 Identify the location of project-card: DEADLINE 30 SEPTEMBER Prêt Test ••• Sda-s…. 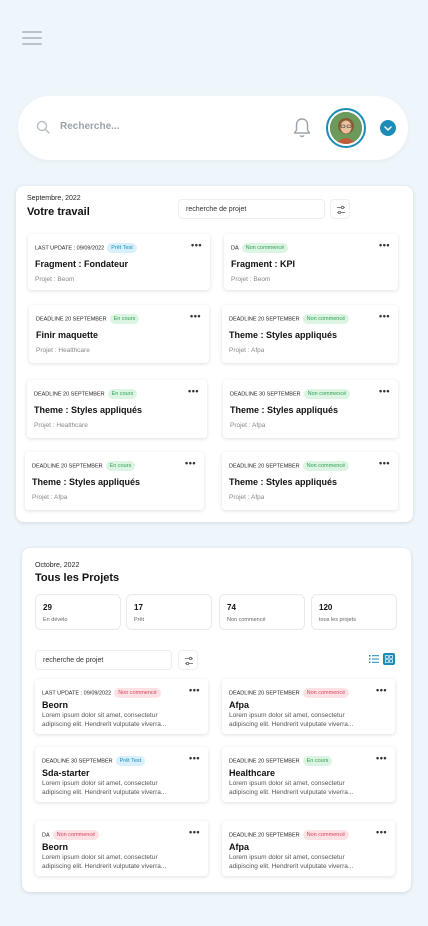
(121, 774).